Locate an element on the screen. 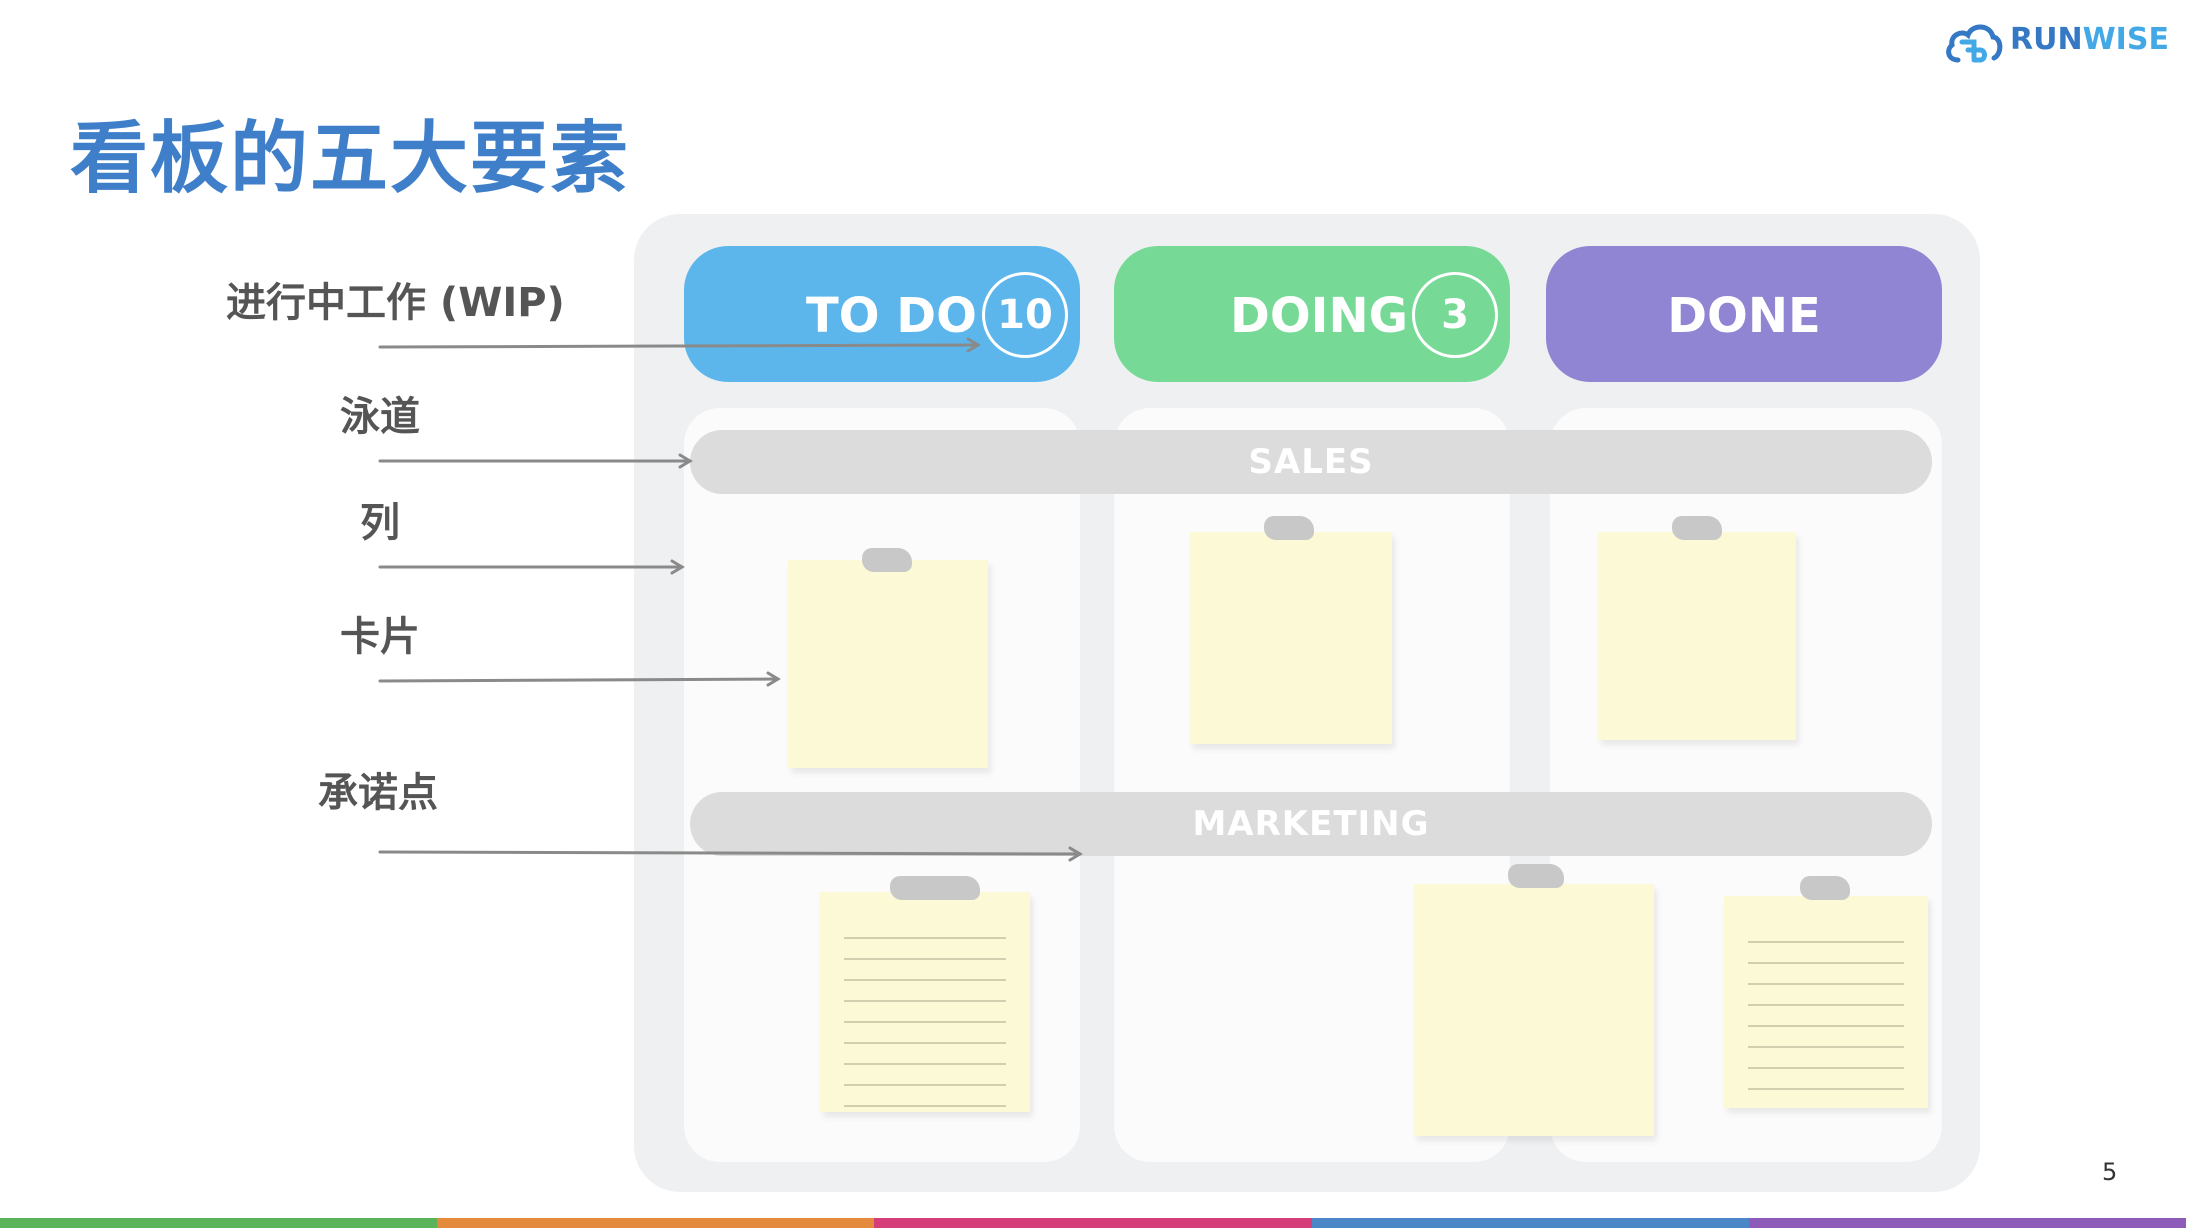  bar-segment-blue is located at coordinates (1530, 1223).